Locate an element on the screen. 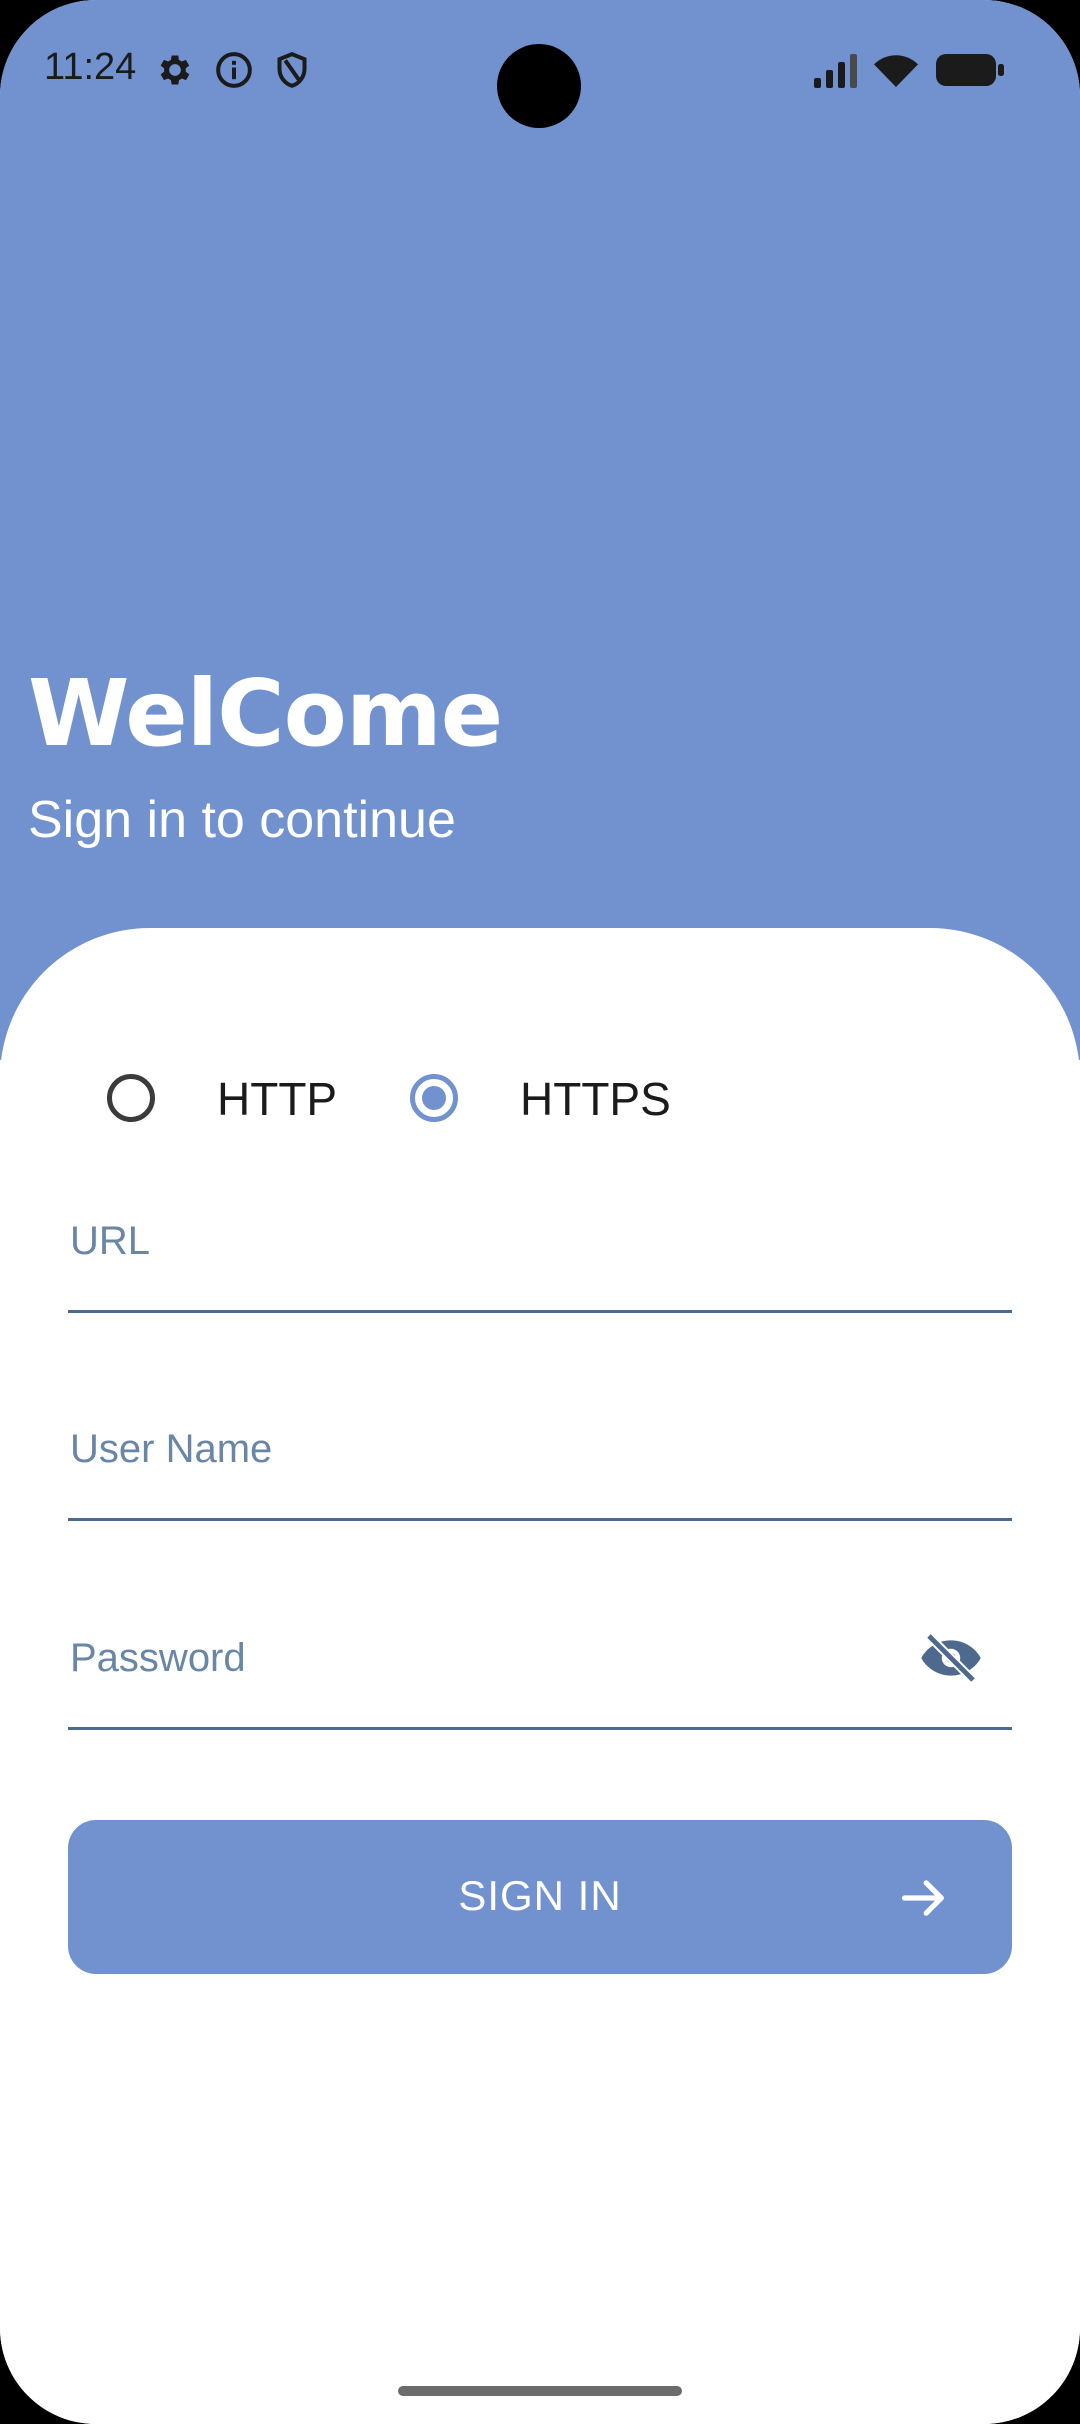 The width and height of the screenshot is (1080, 2424). battery-icon is located at coordinates (970, 70).